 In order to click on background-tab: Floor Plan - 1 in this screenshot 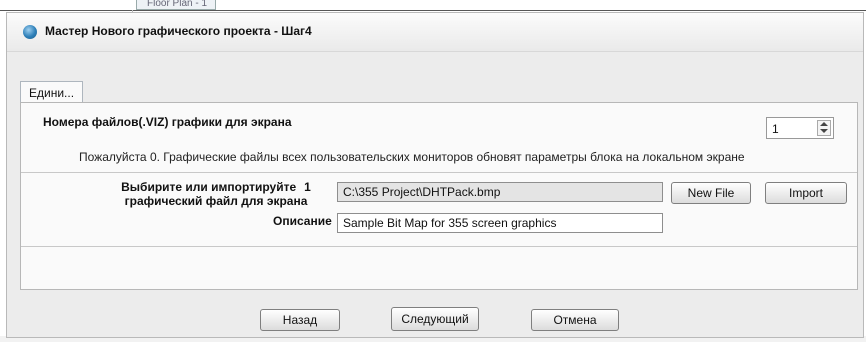, I will do `click(176, 5)`.